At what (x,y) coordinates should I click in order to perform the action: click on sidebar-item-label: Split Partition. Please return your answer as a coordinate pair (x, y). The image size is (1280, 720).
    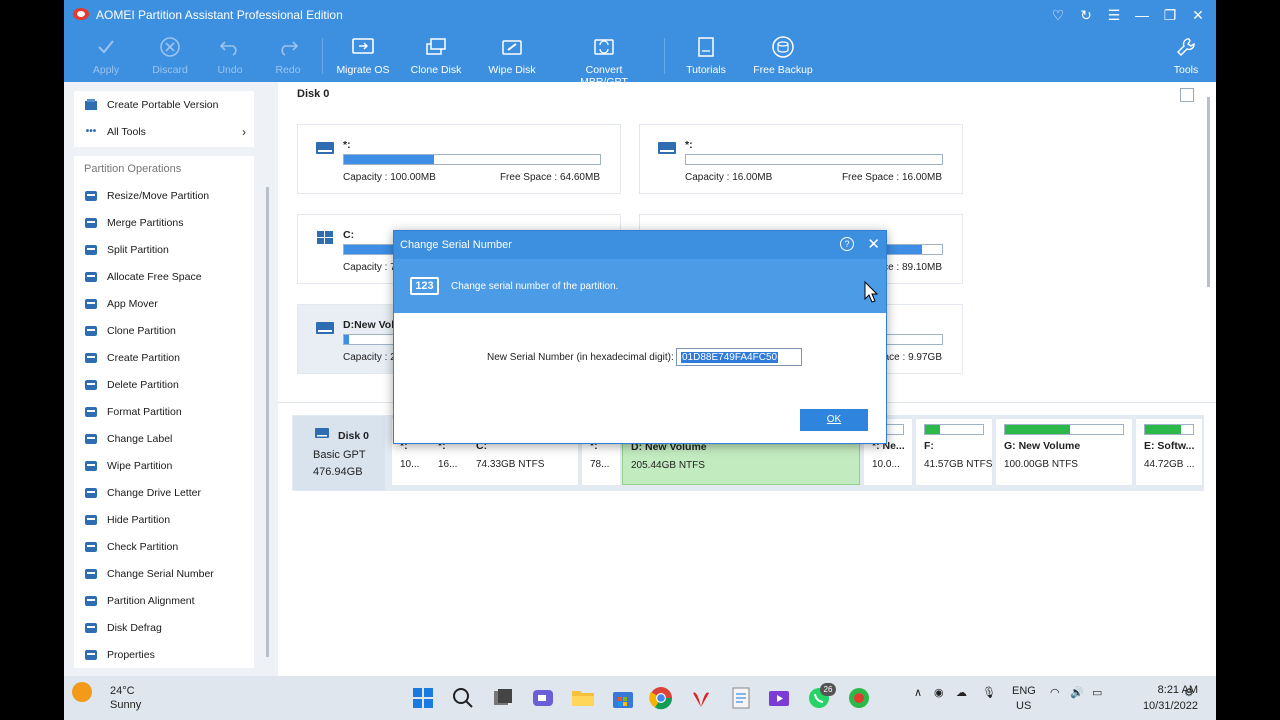
    Looking at the image, I should click on (138, 249).